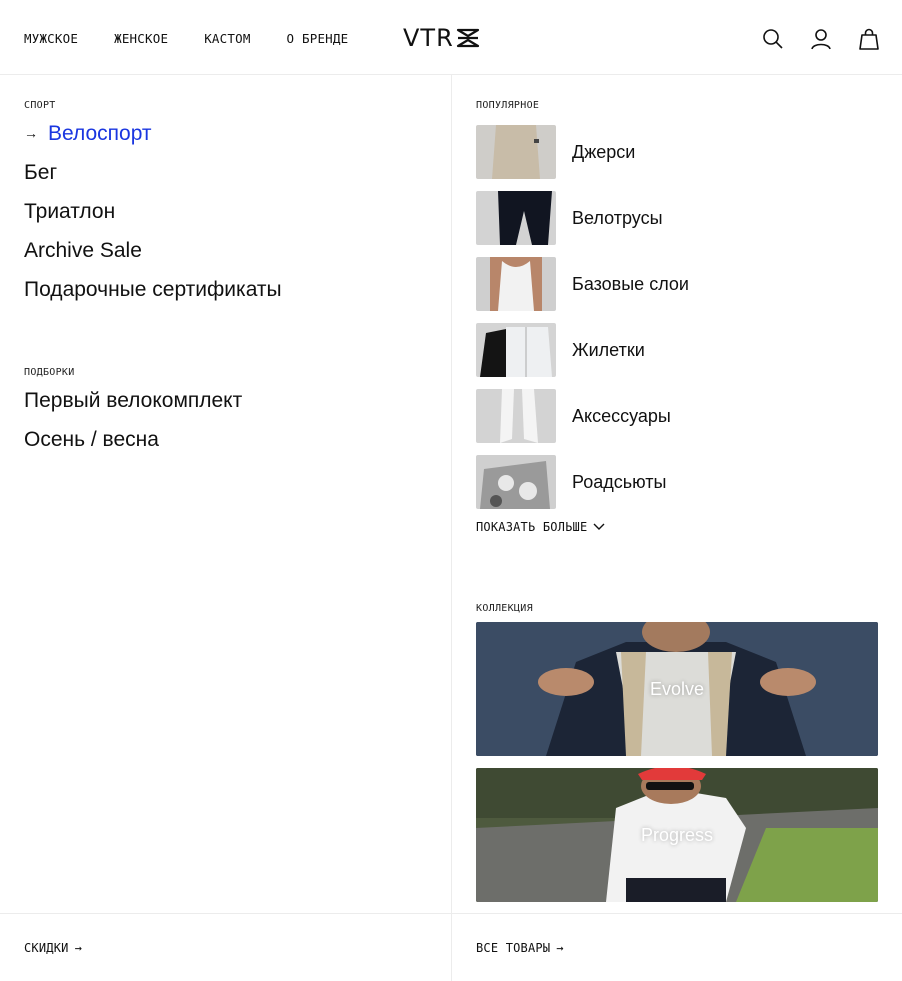 The width and height of the screenshot is (902, 981). I want to click on sport-section-label: СПОРТ, so click(40, 105).